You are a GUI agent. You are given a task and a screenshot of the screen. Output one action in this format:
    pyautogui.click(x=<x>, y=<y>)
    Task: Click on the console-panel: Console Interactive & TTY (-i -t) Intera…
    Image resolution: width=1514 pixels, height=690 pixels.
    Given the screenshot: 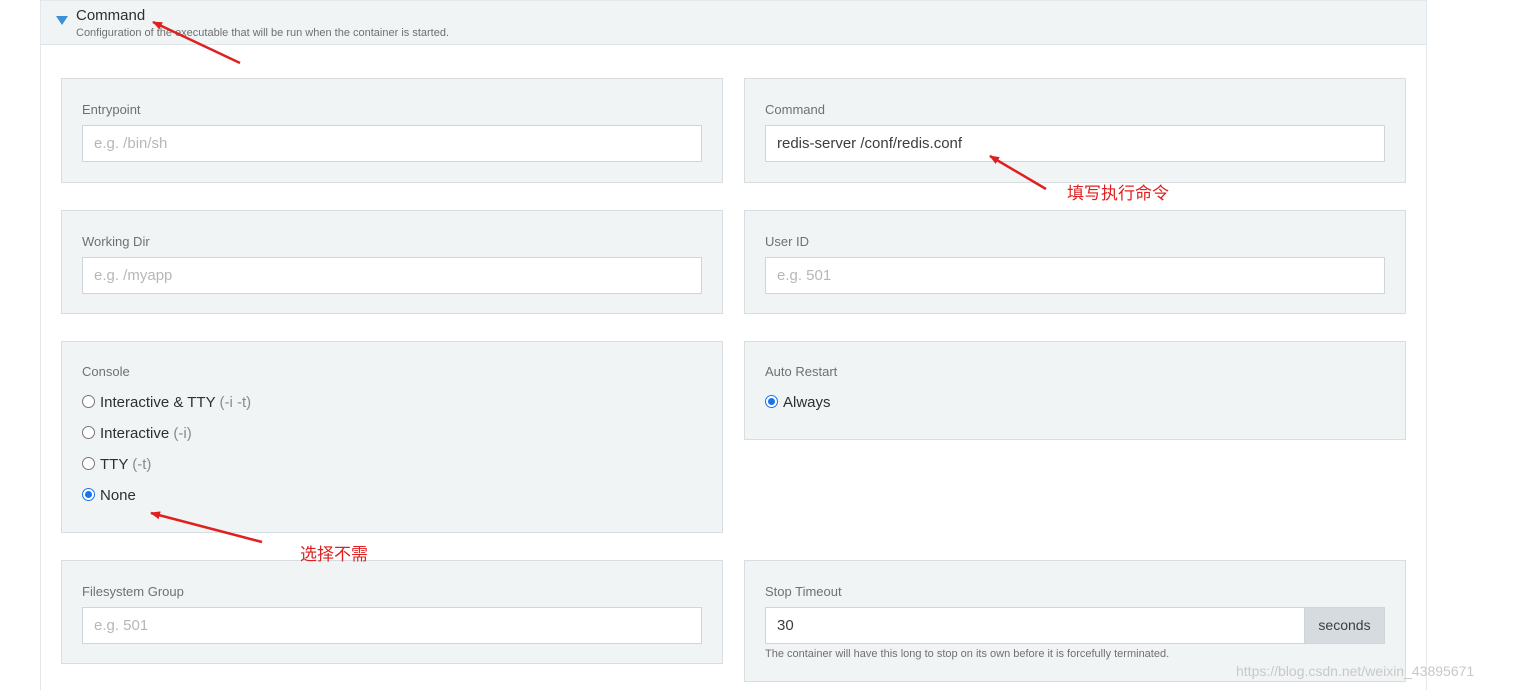 What is the action you would take?
    pyautogui.click(x=392, y=437)
    